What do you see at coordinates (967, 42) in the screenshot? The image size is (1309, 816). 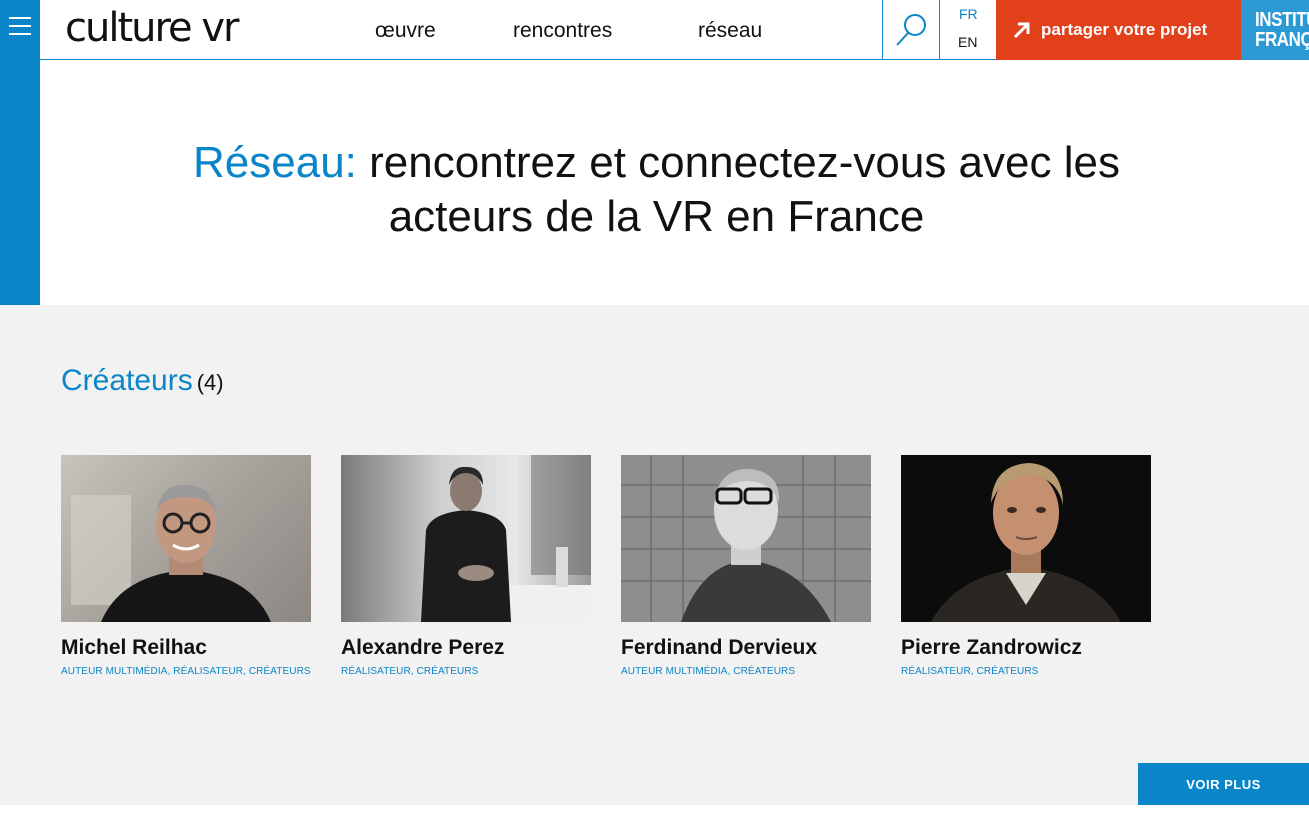 I see `lang-en: EN` at bounding box center [967, 42].